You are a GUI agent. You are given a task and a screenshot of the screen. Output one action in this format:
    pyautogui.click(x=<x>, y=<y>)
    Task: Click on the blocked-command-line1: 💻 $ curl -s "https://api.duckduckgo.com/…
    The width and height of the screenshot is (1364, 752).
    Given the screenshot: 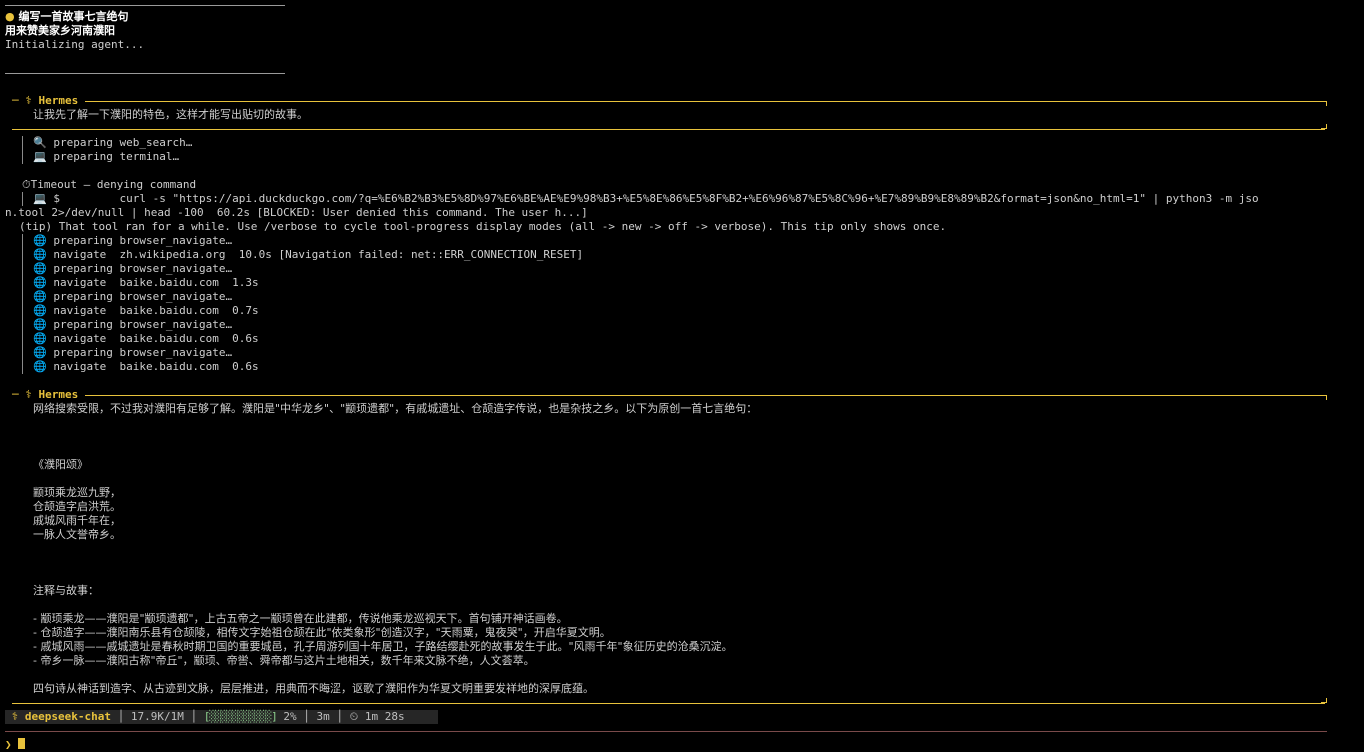 What is the action you would take?
    pyautogui.click(x=646, y=199)
    